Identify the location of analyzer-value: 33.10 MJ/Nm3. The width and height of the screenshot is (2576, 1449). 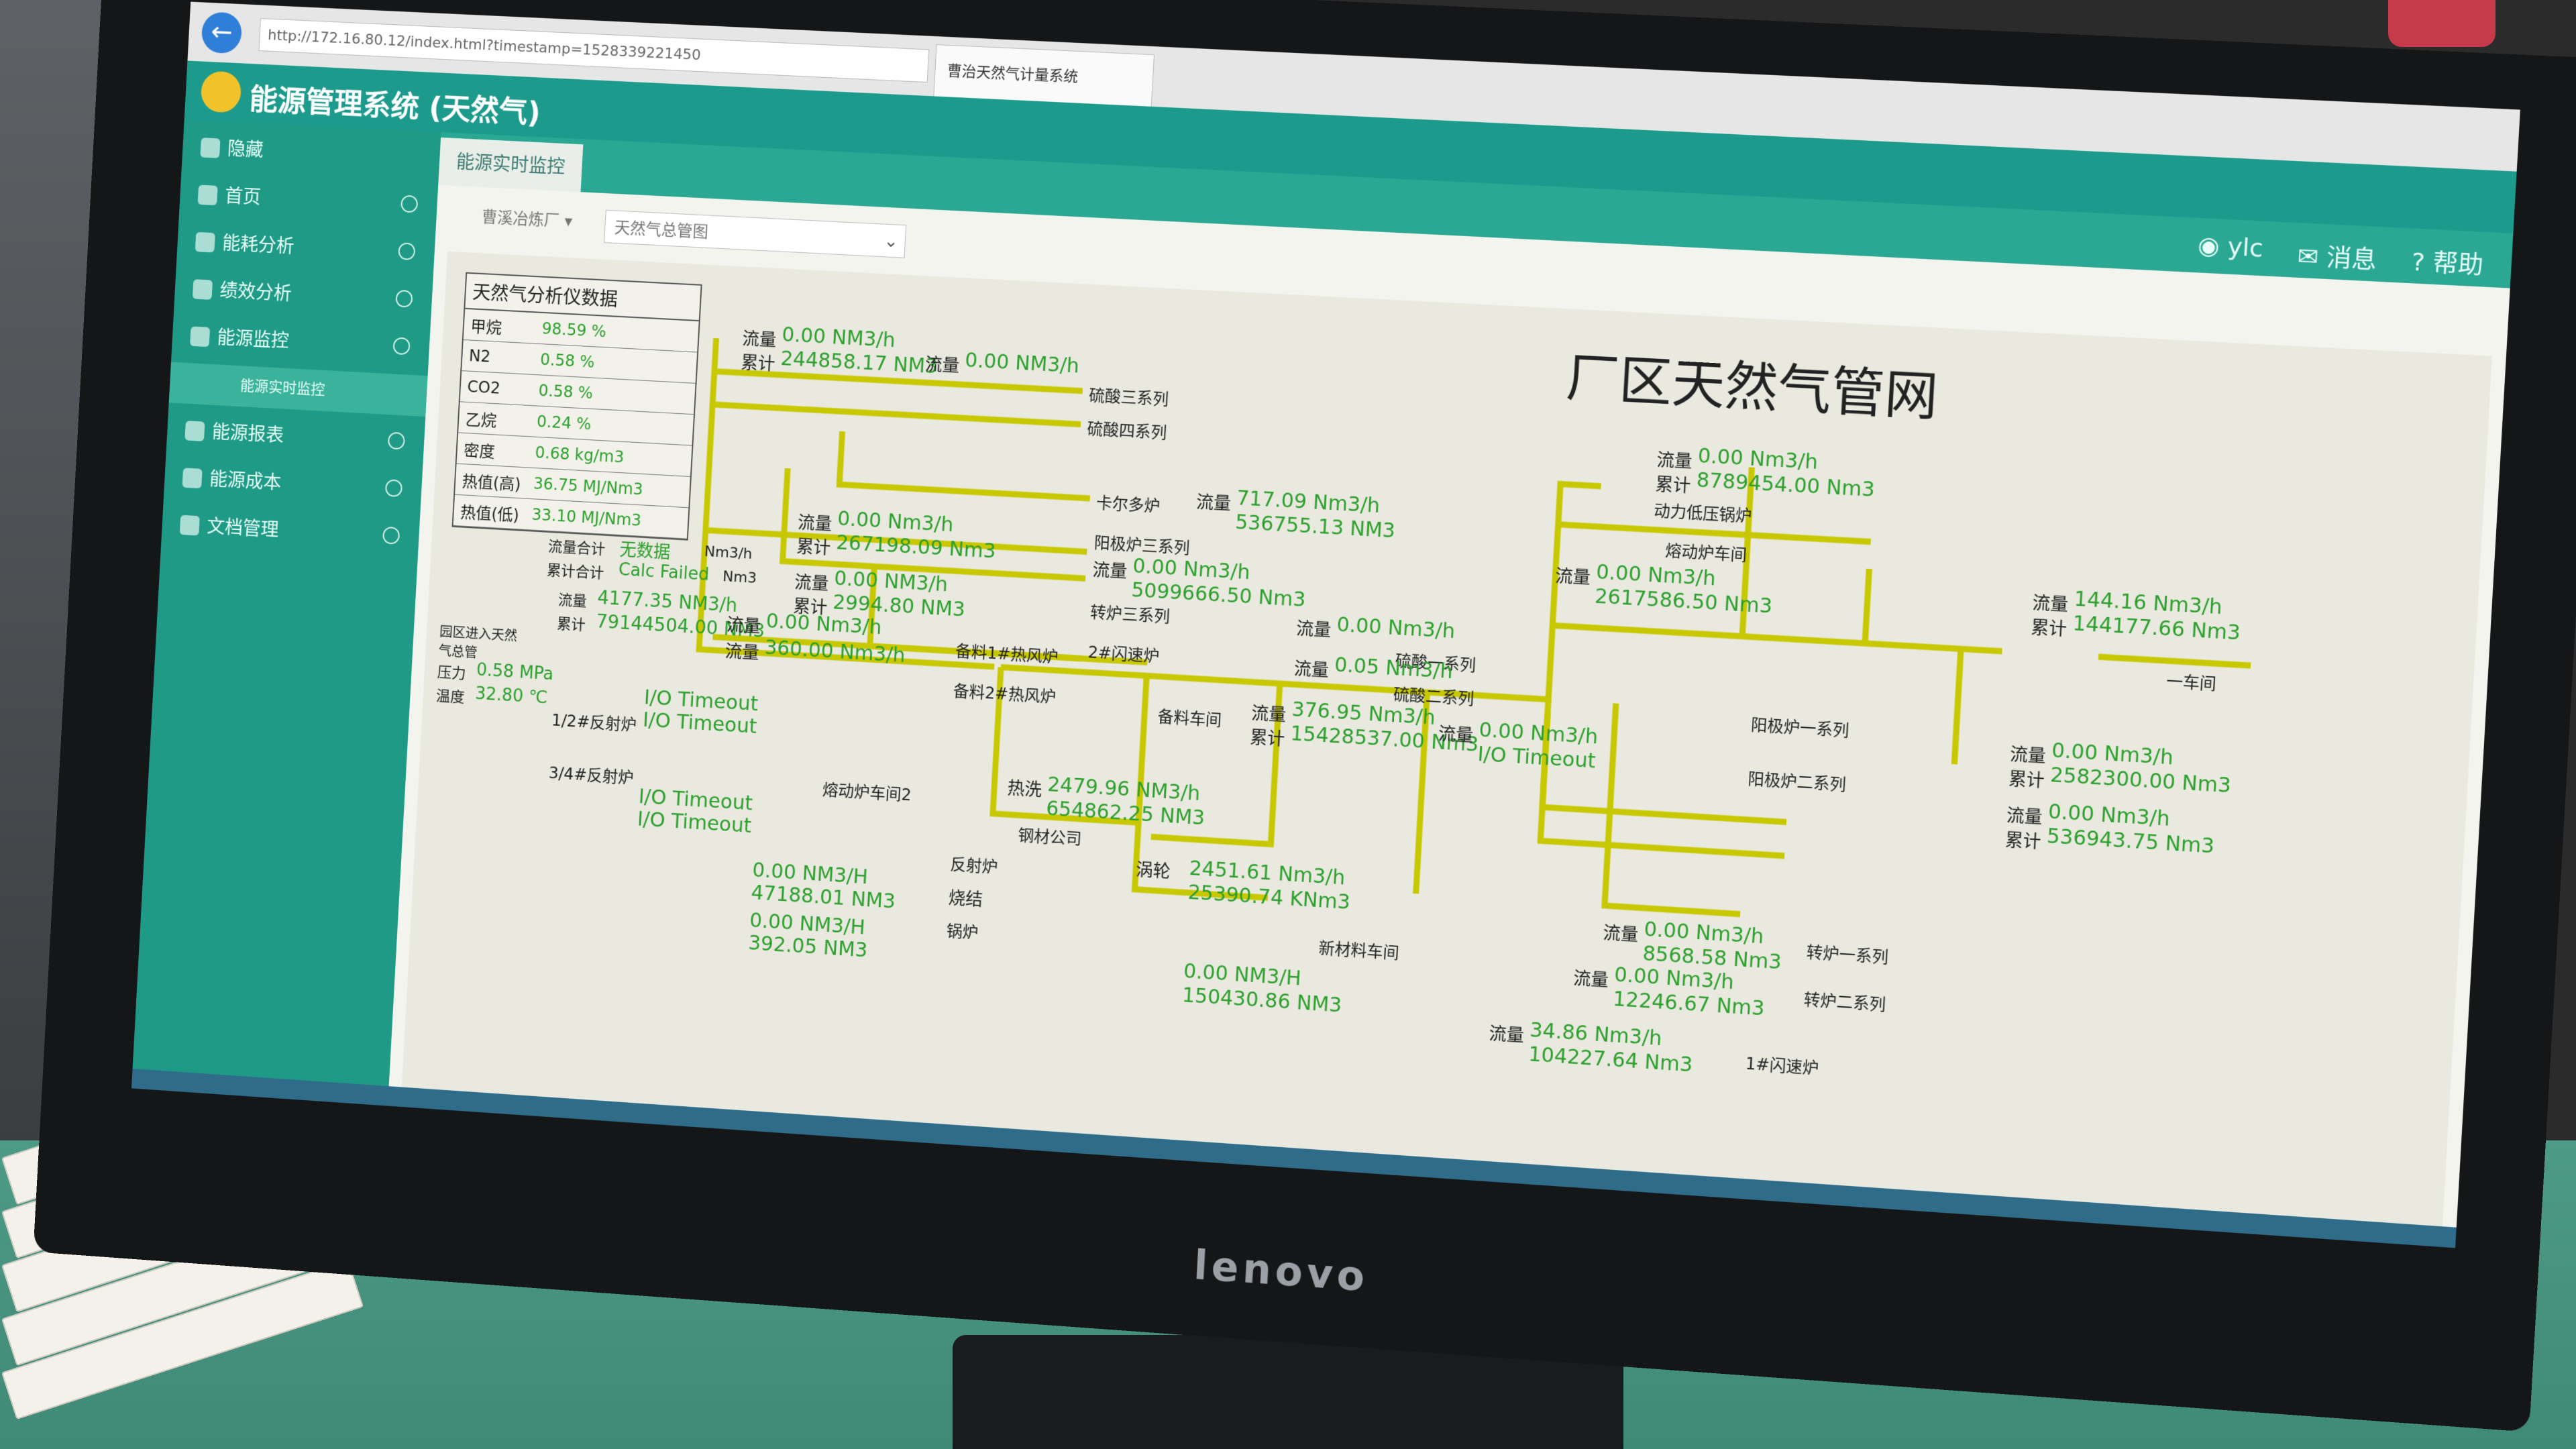
(586, 517).